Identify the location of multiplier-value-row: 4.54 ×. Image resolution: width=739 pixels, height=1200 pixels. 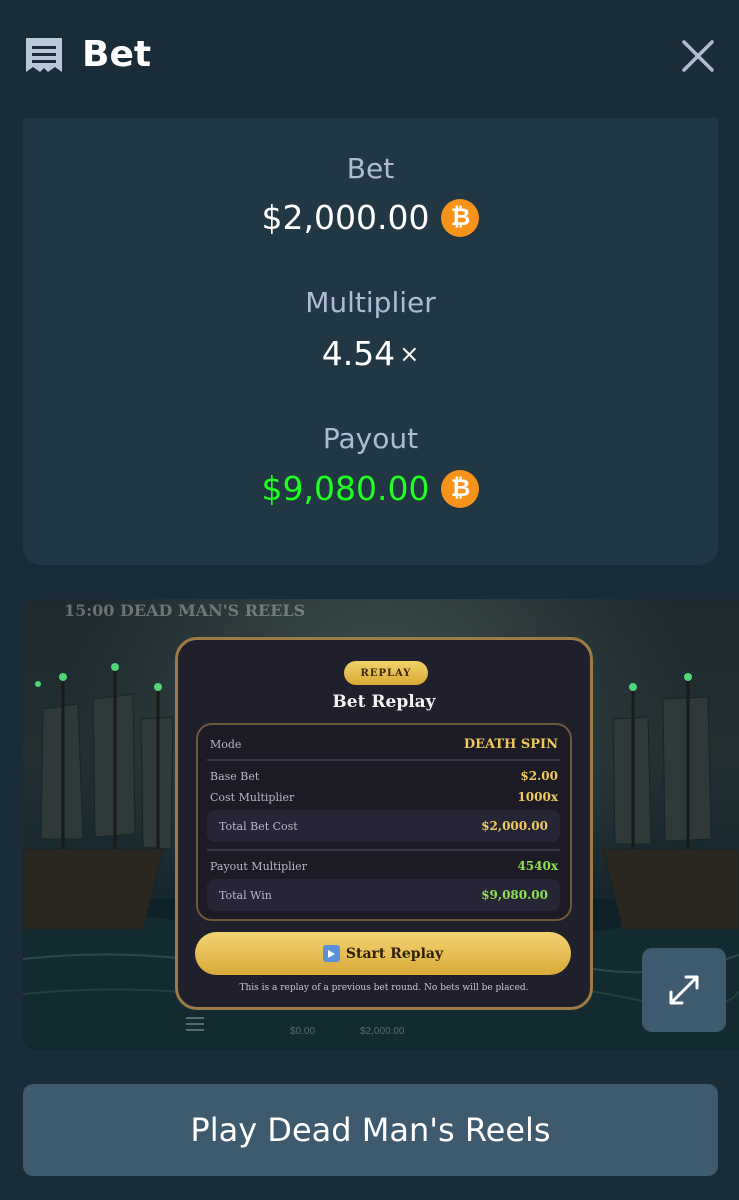
(370, 353).